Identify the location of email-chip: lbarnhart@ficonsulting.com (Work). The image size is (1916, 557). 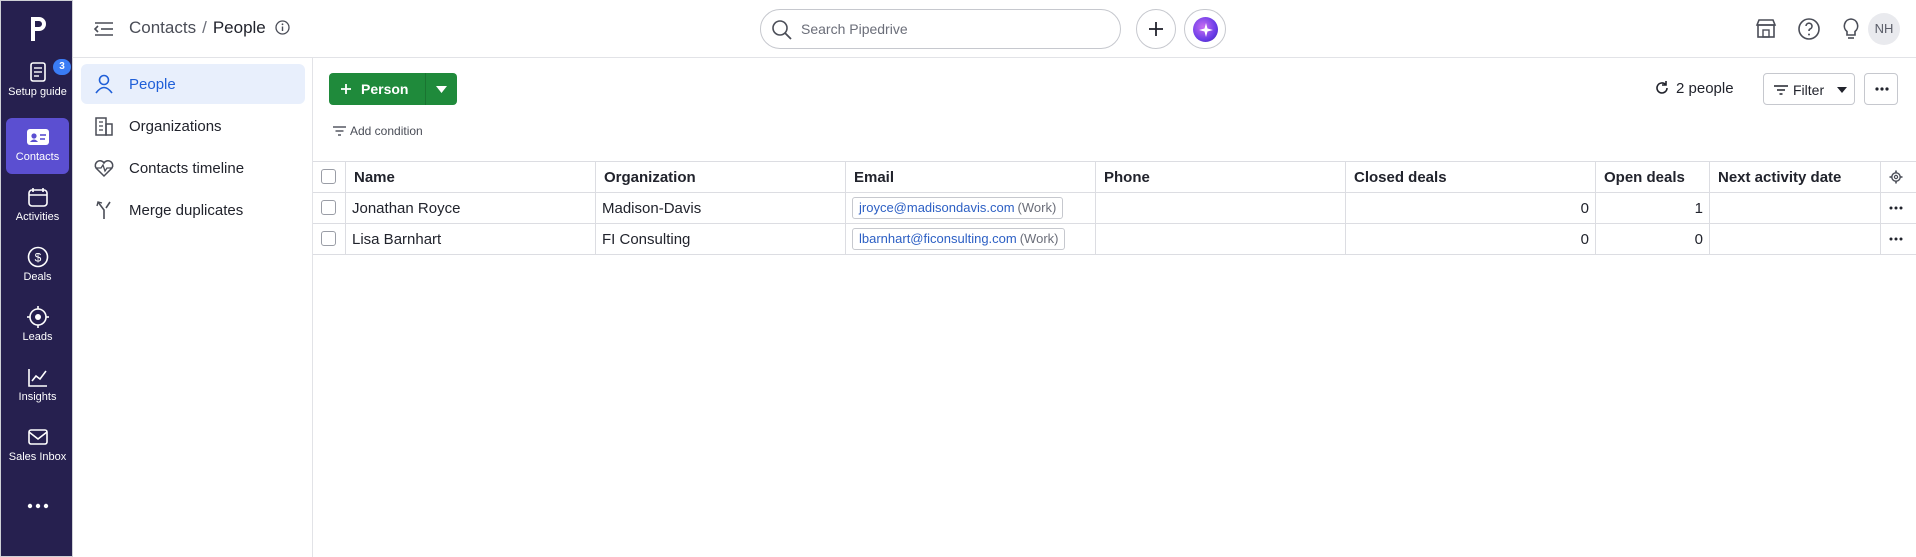
(959, 239).